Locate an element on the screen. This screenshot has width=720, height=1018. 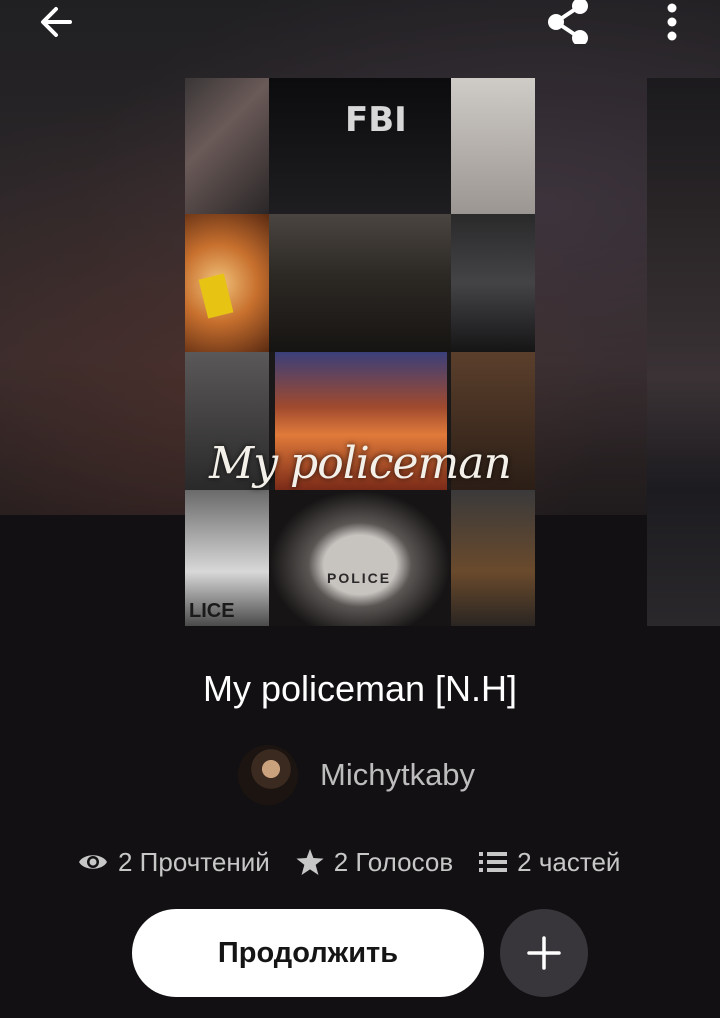
cover-badge-lice: LICE is located at coordinates (212, 611).